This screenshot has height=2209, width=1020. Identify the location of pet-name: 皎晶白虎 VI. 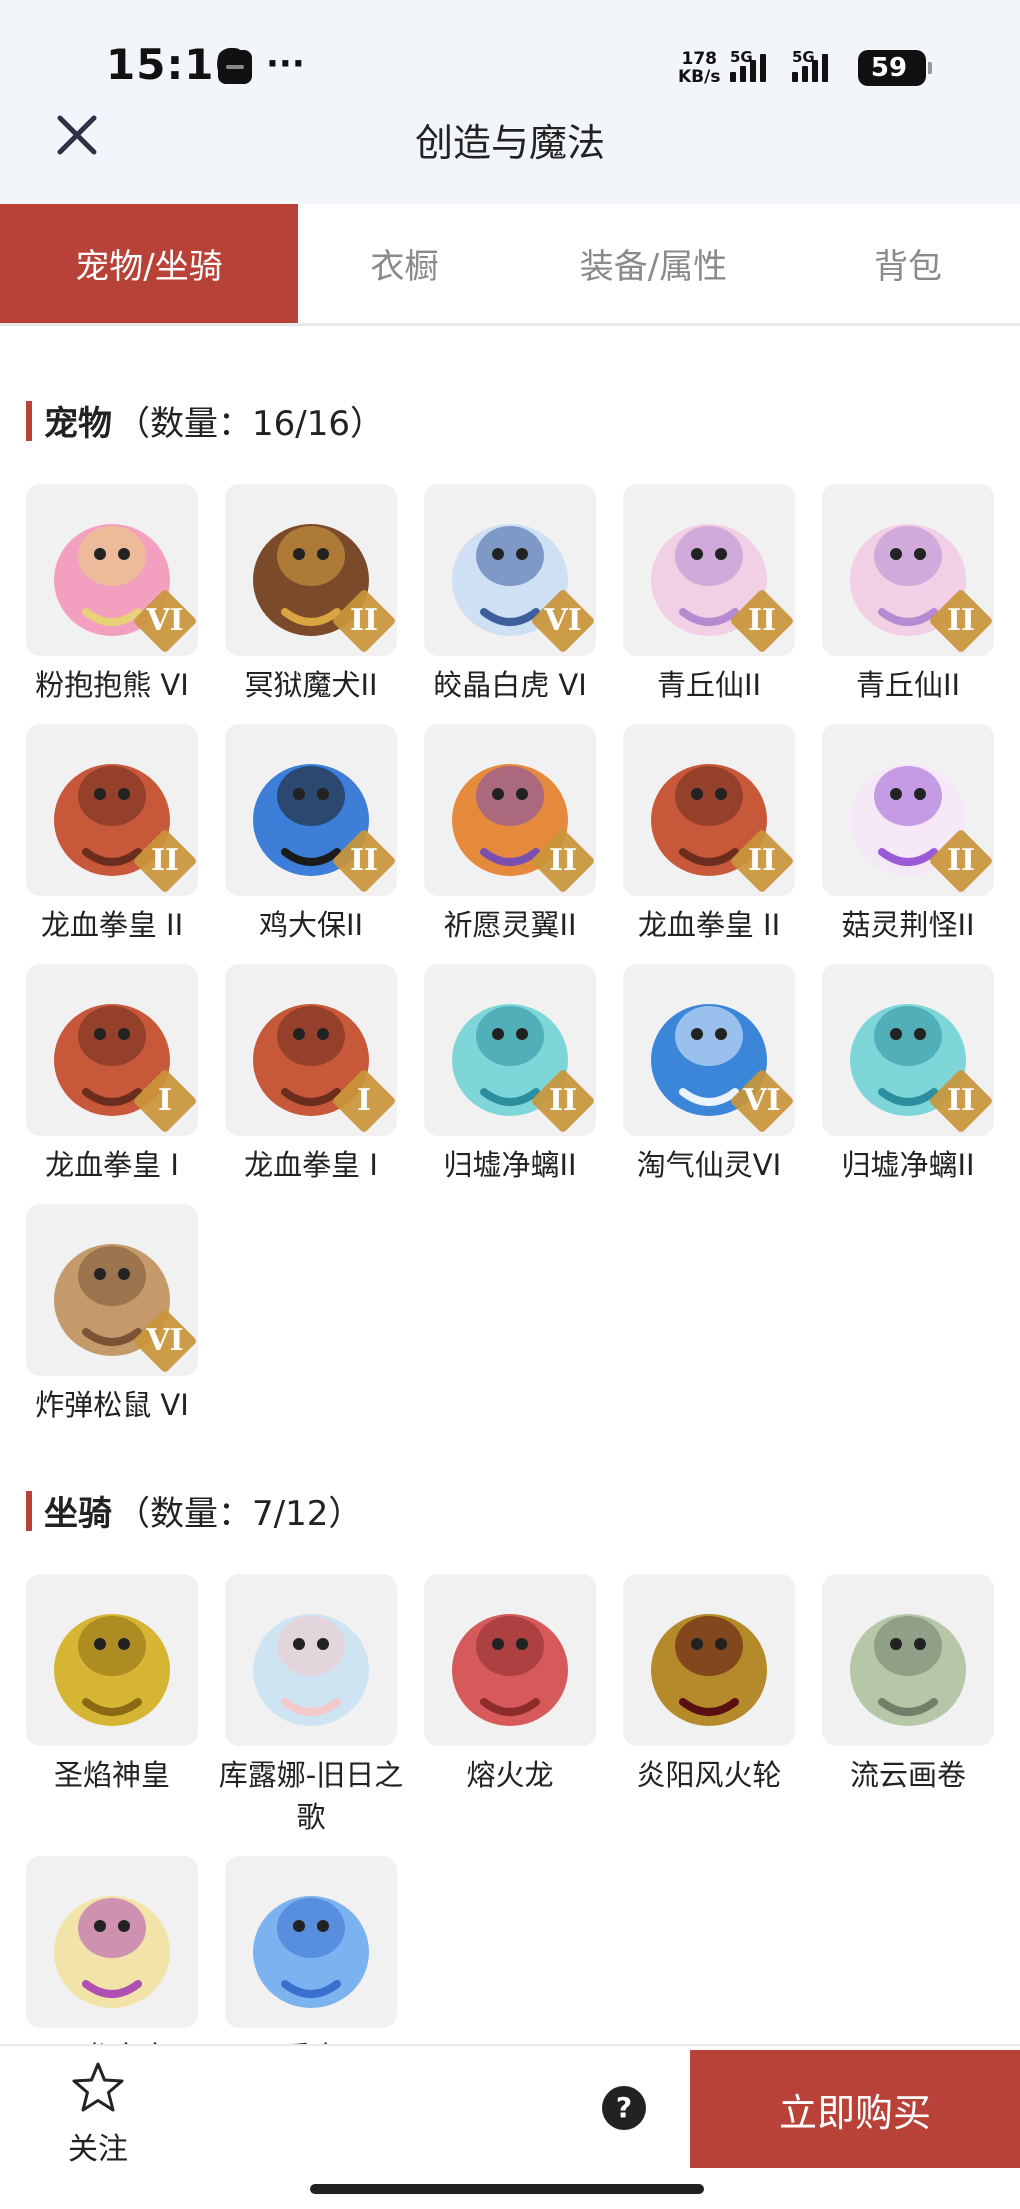
(510, 685).